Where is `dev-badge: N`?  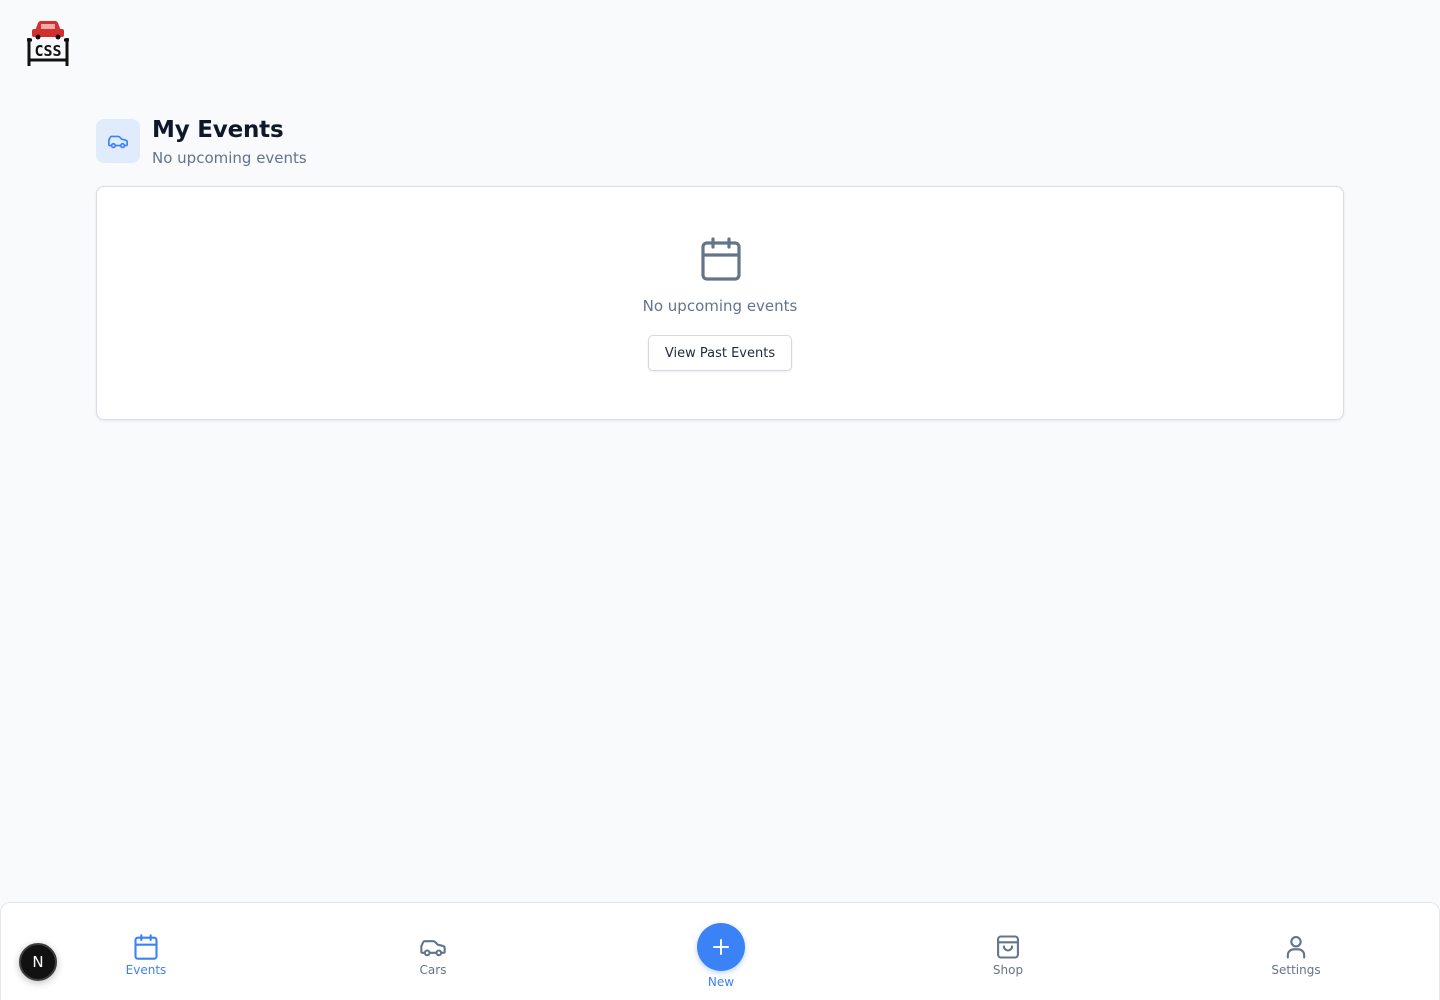 dev-badge: N is located at coordinates (38, 962).